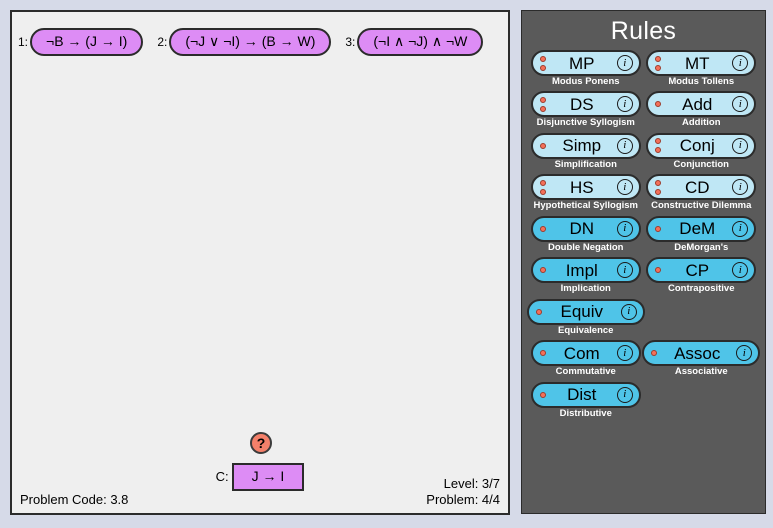 The image size is (773, 528). What do you see at coordinates (471, 483) in the screenshot?
I see `level-label: Level: 3/7` at bounding box center [471, 483].